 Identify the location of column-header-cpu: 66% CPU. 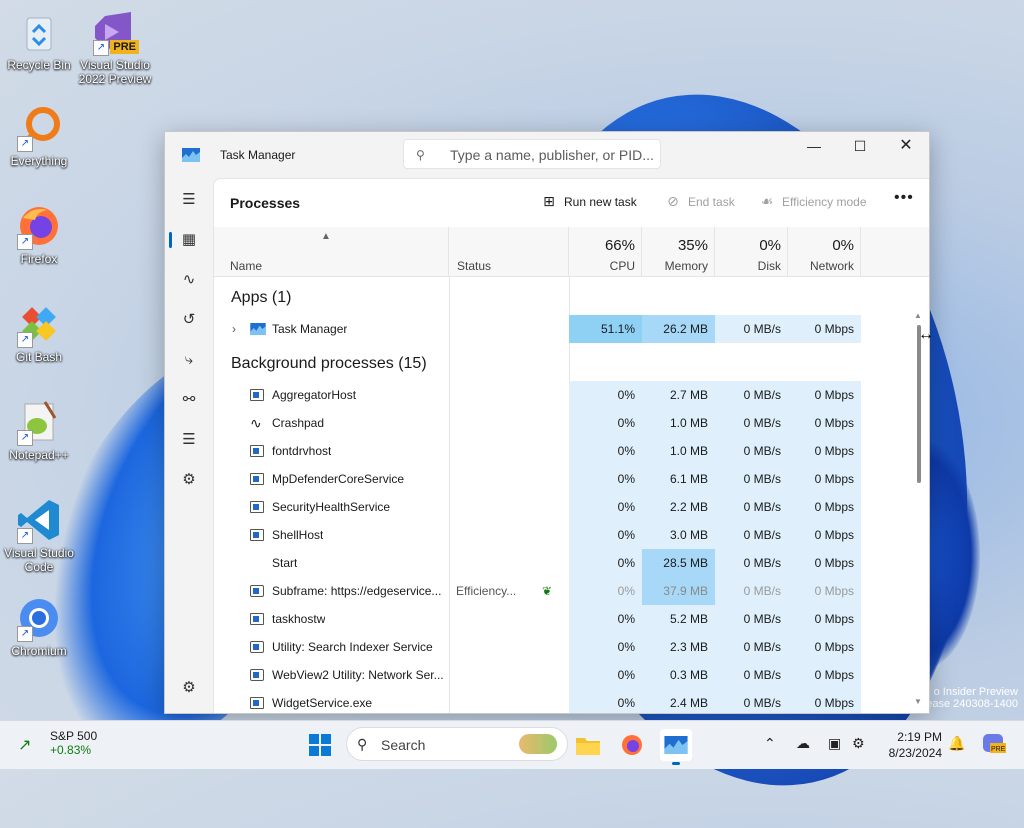
(605, 252).